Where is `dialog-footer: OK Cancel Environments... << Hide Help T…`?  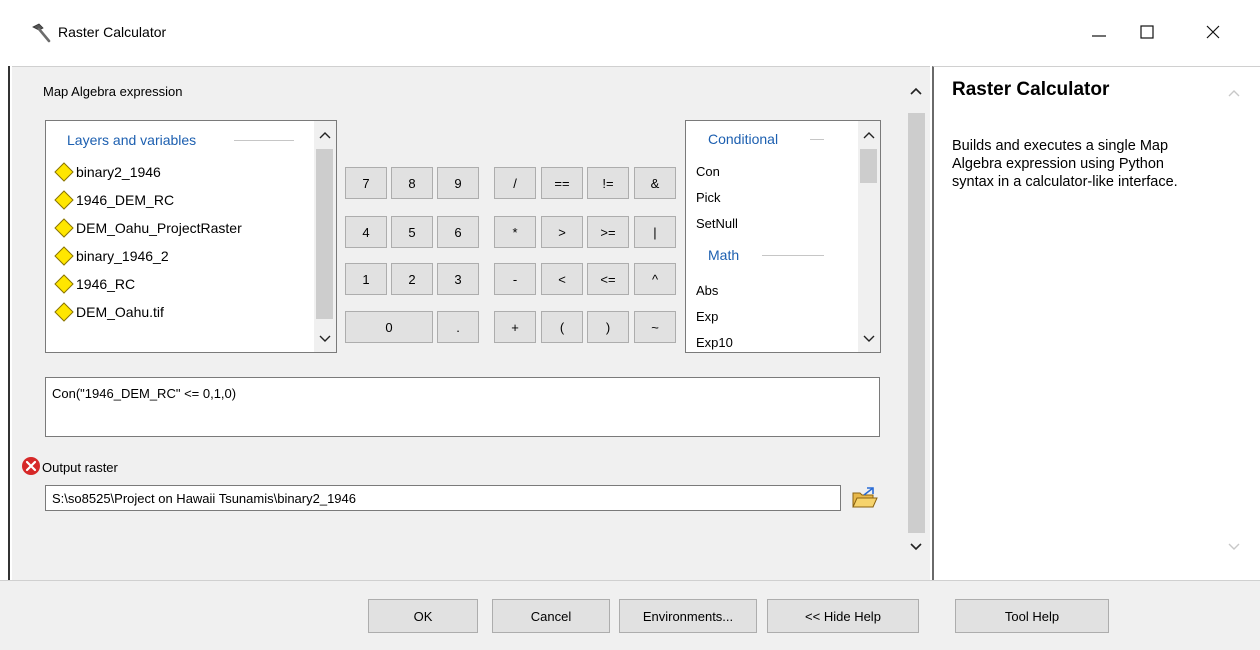
dialog-footer: OK Cancel Environments... << Hide Help T… is located at coordinates (630, 615).